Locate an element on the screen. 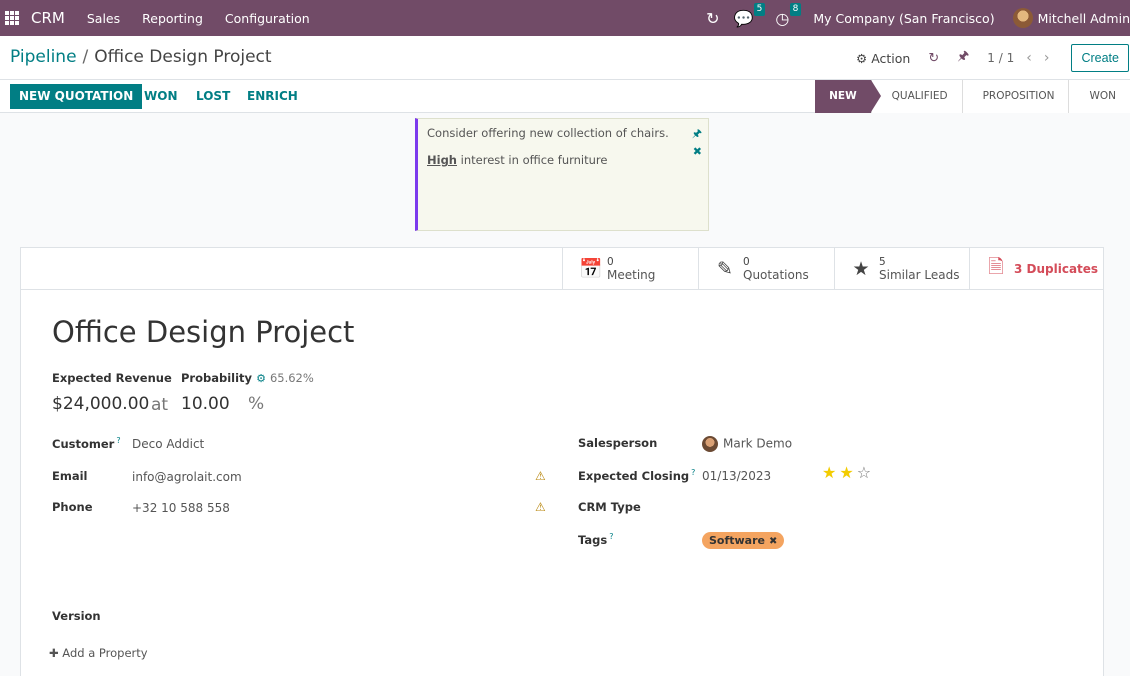 This screenshot has height=676, width=1130. expected-closing-label: Expected Closing? is located at coordinates (637, 475).